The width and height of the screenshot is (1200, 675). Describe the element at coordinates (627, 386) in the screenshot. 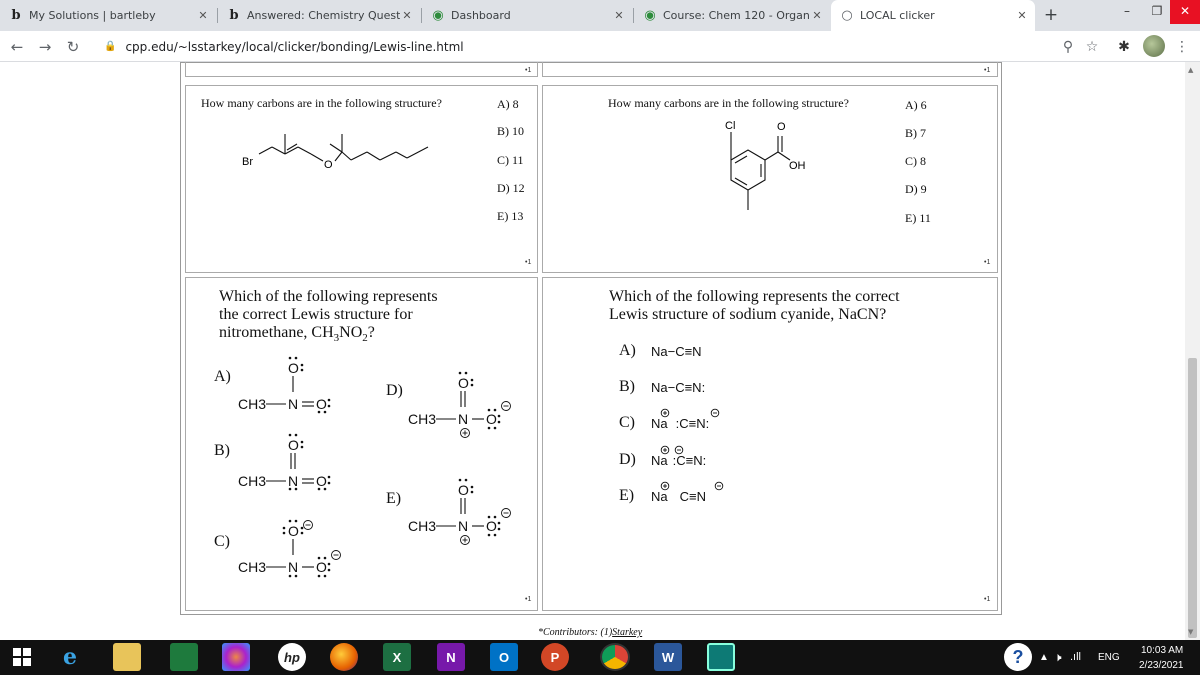

I see `option-label: B)` at that location.